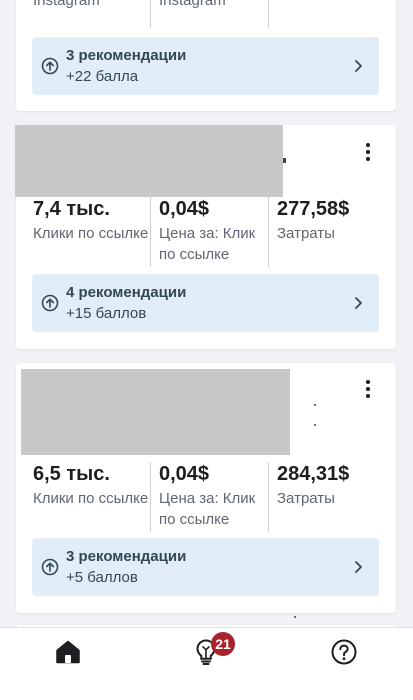  I want to click on metric-link-clicks: 7,4 тыс. Клики по ссылке, so click(91, 232).